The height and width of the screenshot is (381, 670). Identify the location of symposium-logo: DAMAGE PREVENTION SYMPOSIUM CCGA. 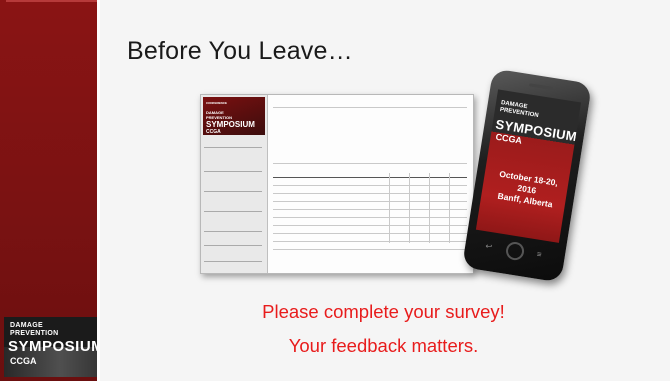
(50, 347).